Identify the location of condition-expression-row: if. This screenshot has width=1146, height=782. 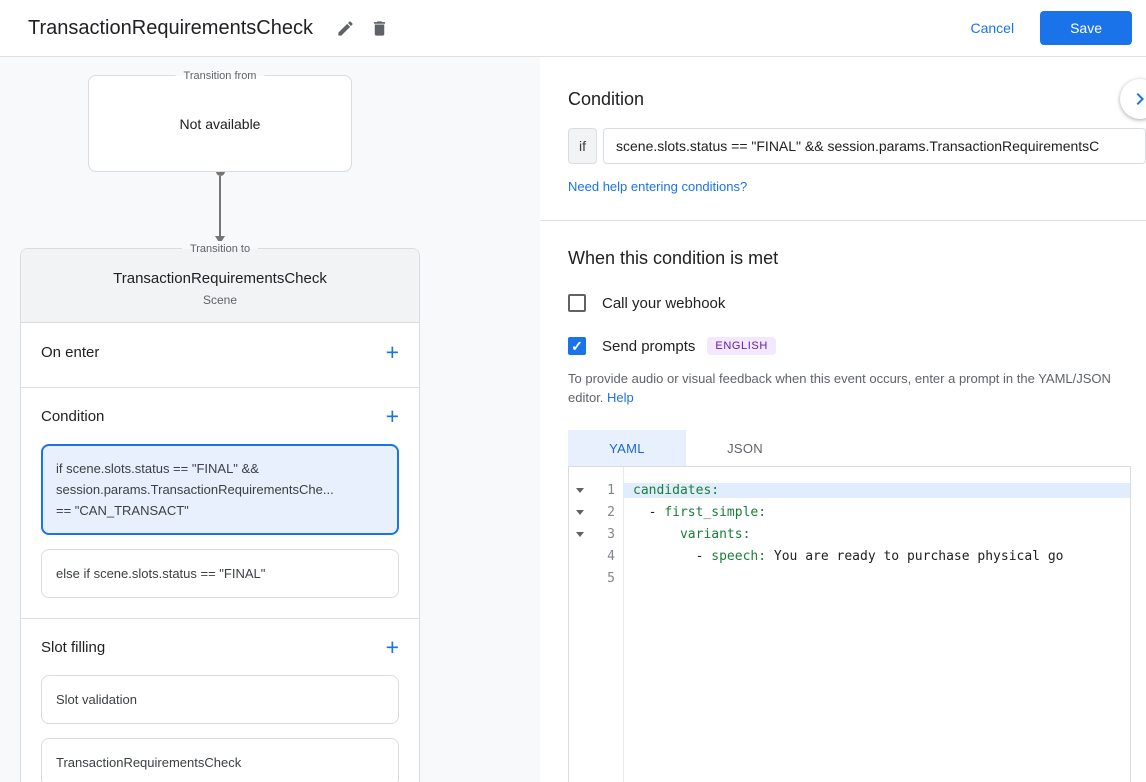
(857, 146).